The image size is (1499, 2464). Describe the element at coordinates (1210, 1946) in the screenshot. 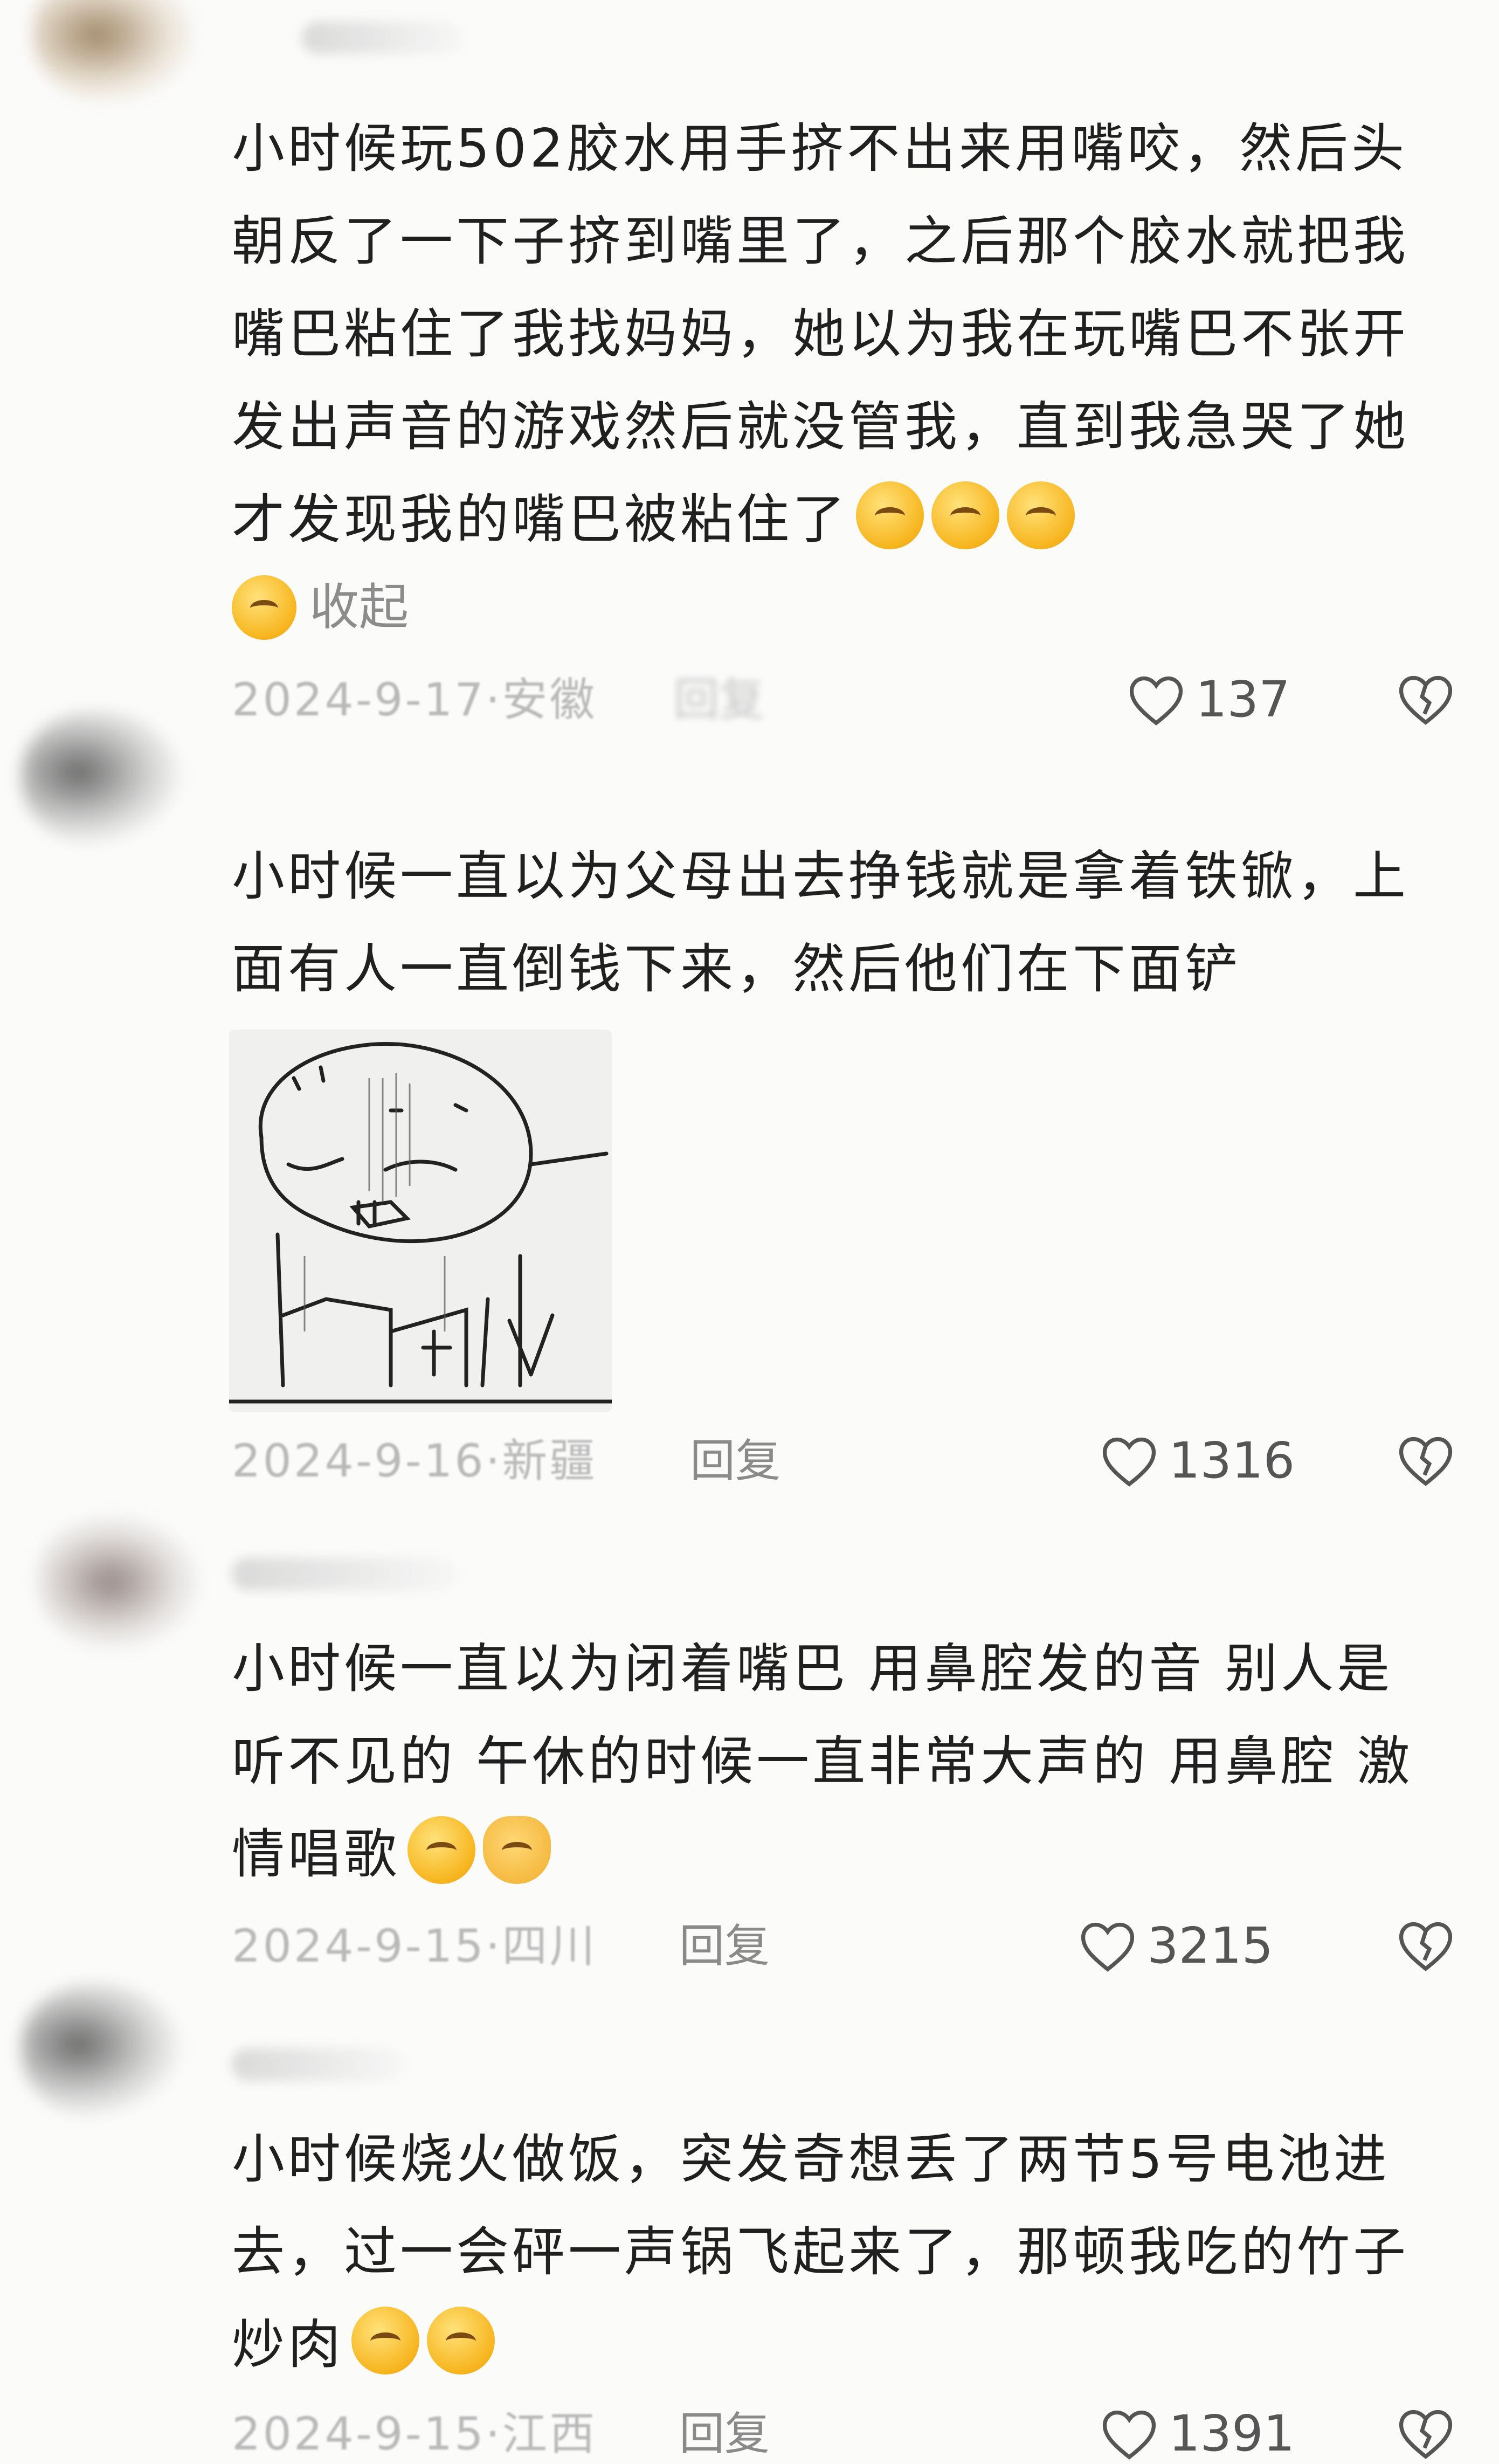

I see `like-count: 3215` at that location.